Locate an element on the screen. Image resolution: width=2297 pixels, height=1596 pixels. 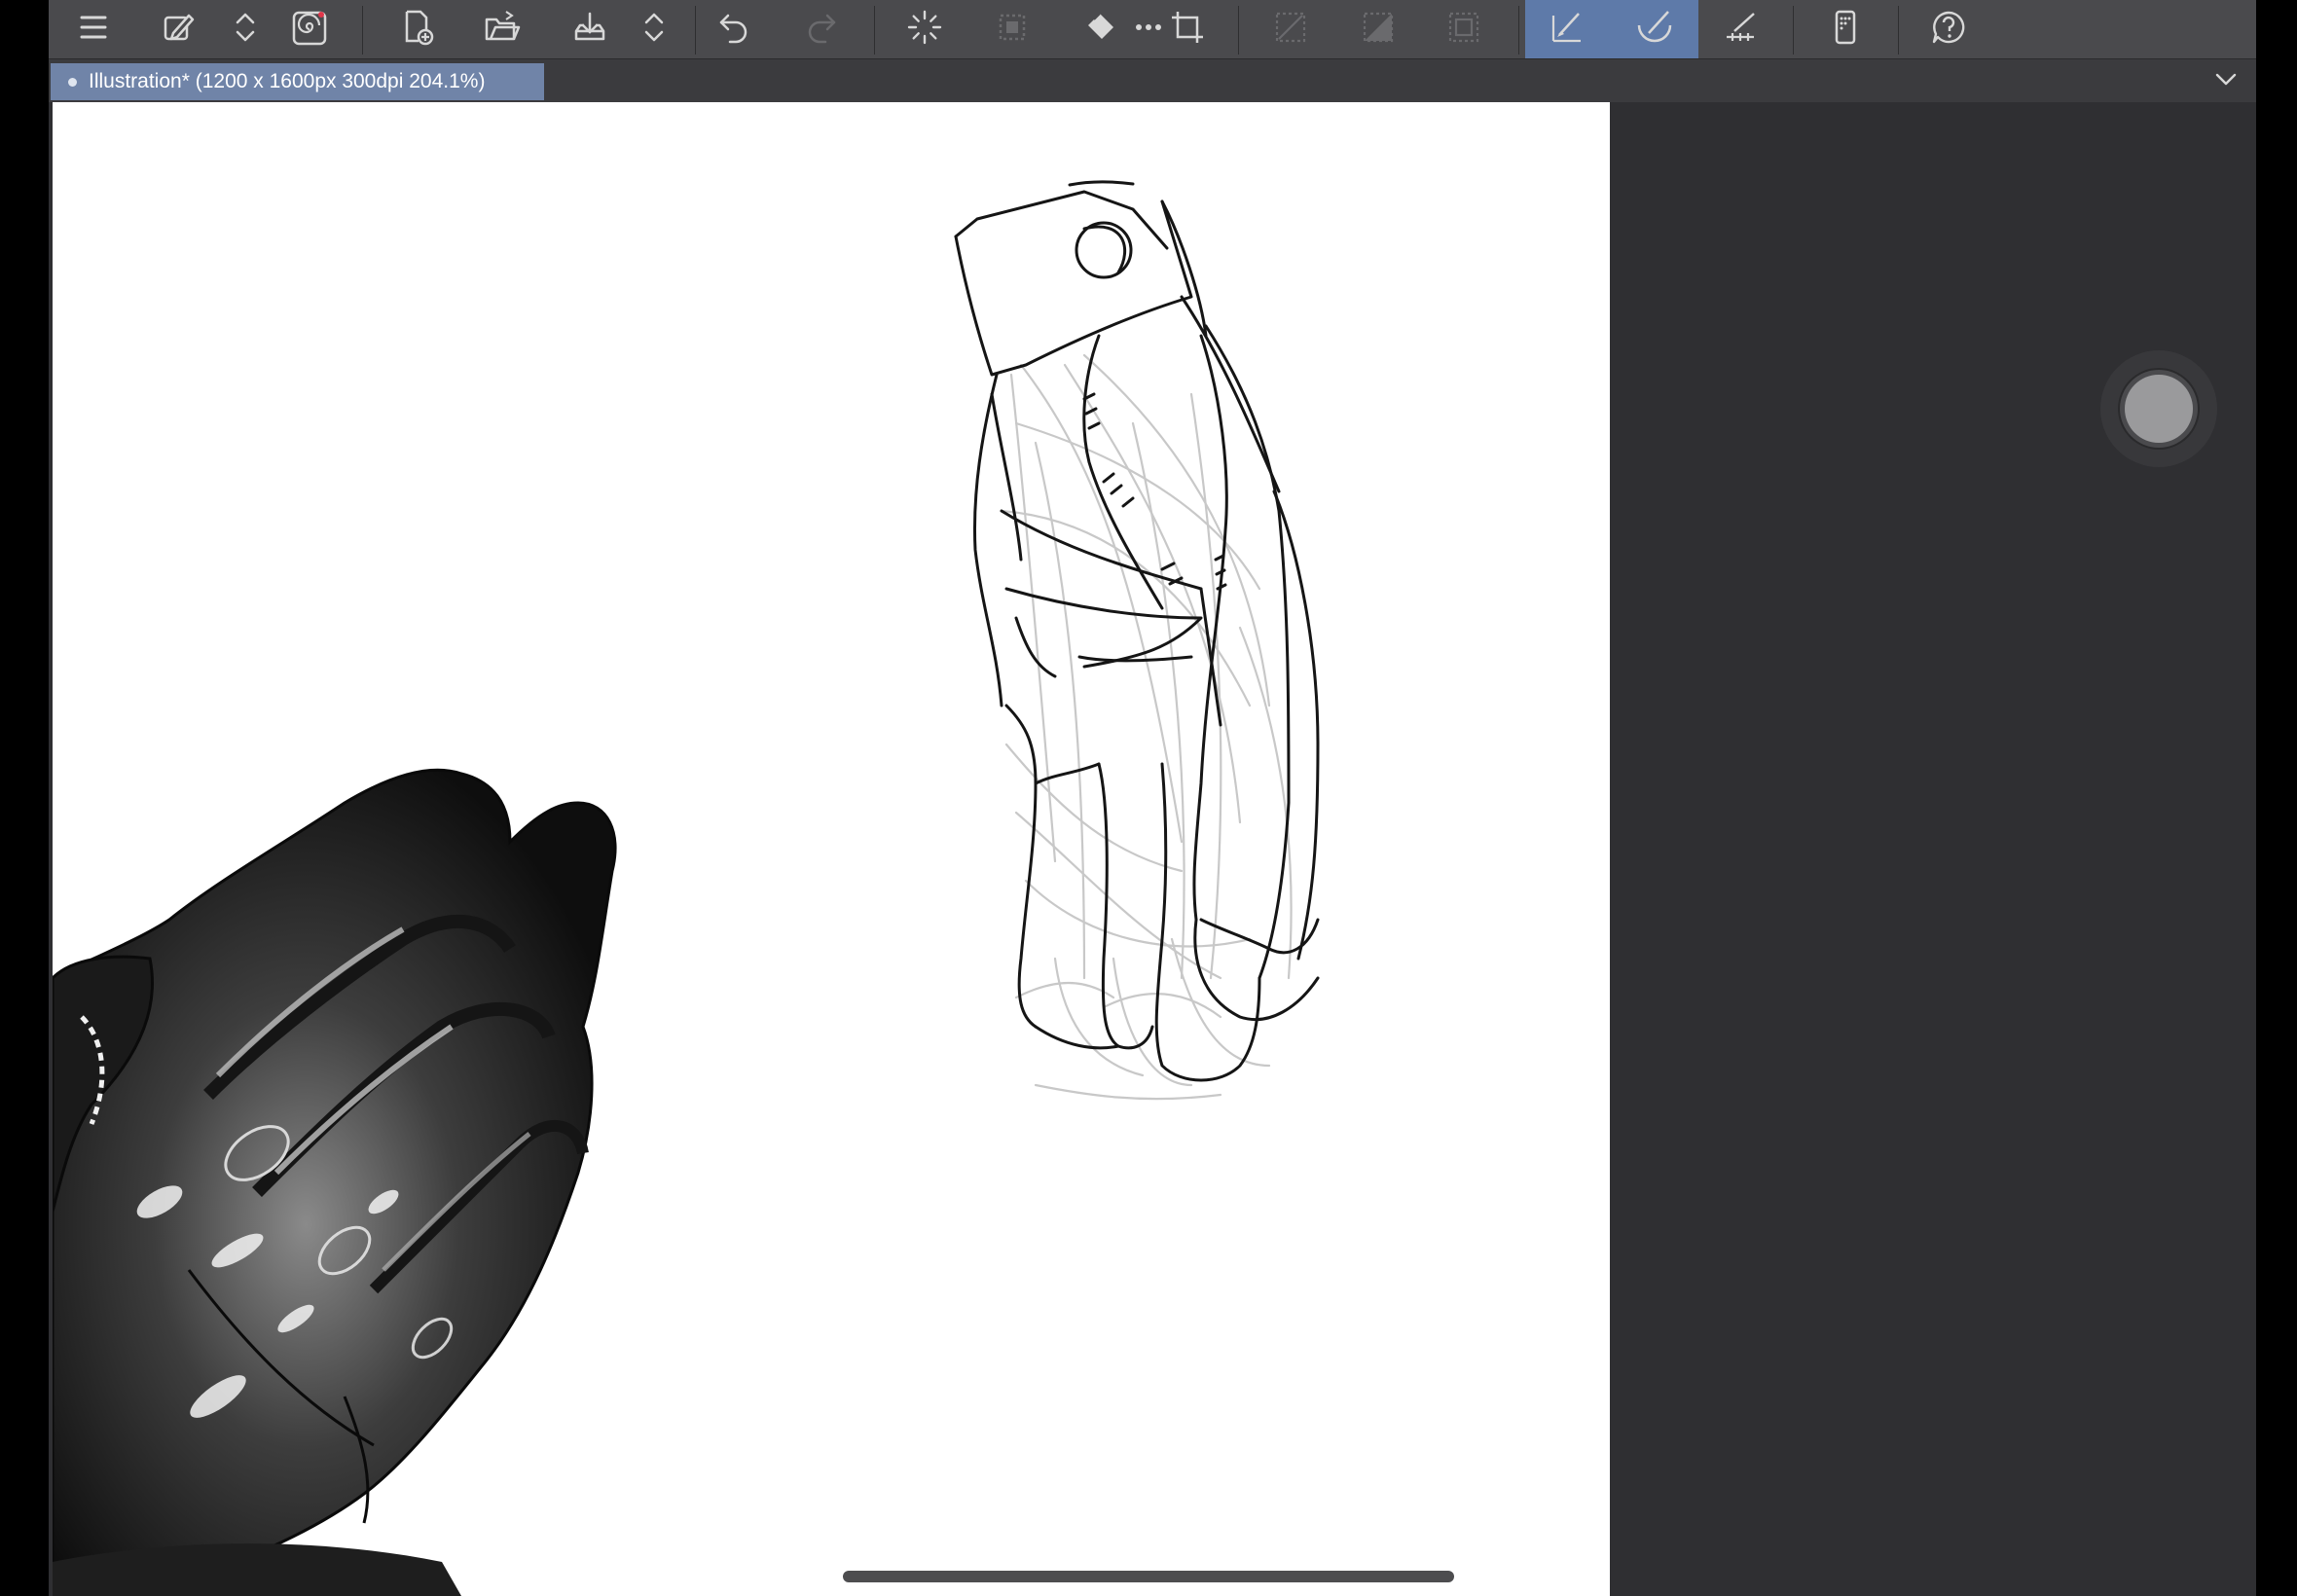
edit-brush-icon is located at coordinates (179, 30).